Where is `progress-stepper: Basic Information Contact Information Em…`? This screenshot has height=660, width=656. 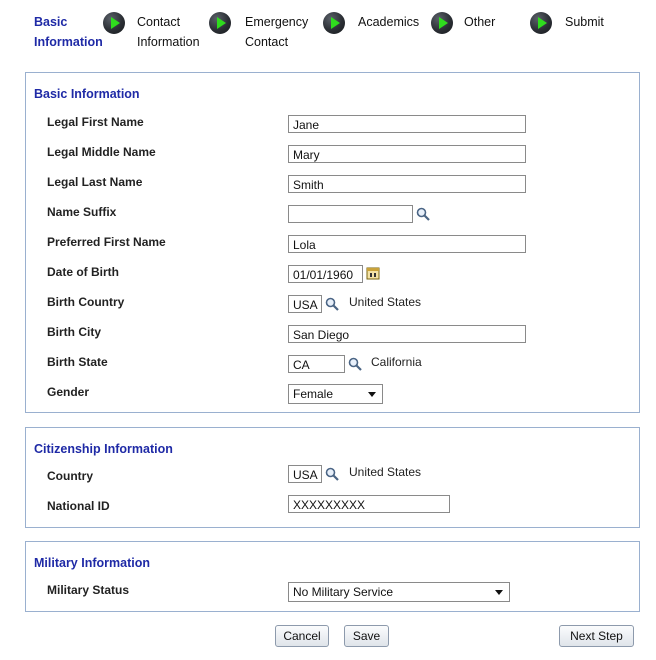 progress-stepper: Basic Information Contact Information Em… is located at coordinates (328, 28).